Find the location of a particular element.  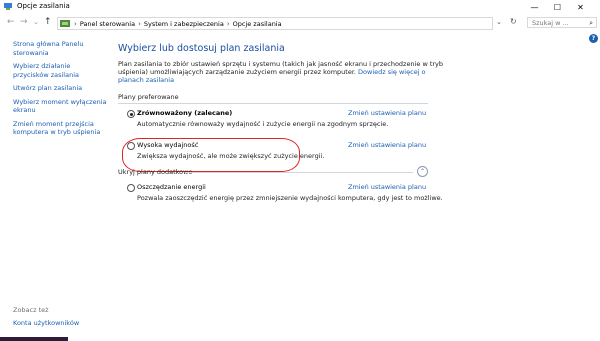

taskbar-dark-segment is located at coordinates (34, 339).